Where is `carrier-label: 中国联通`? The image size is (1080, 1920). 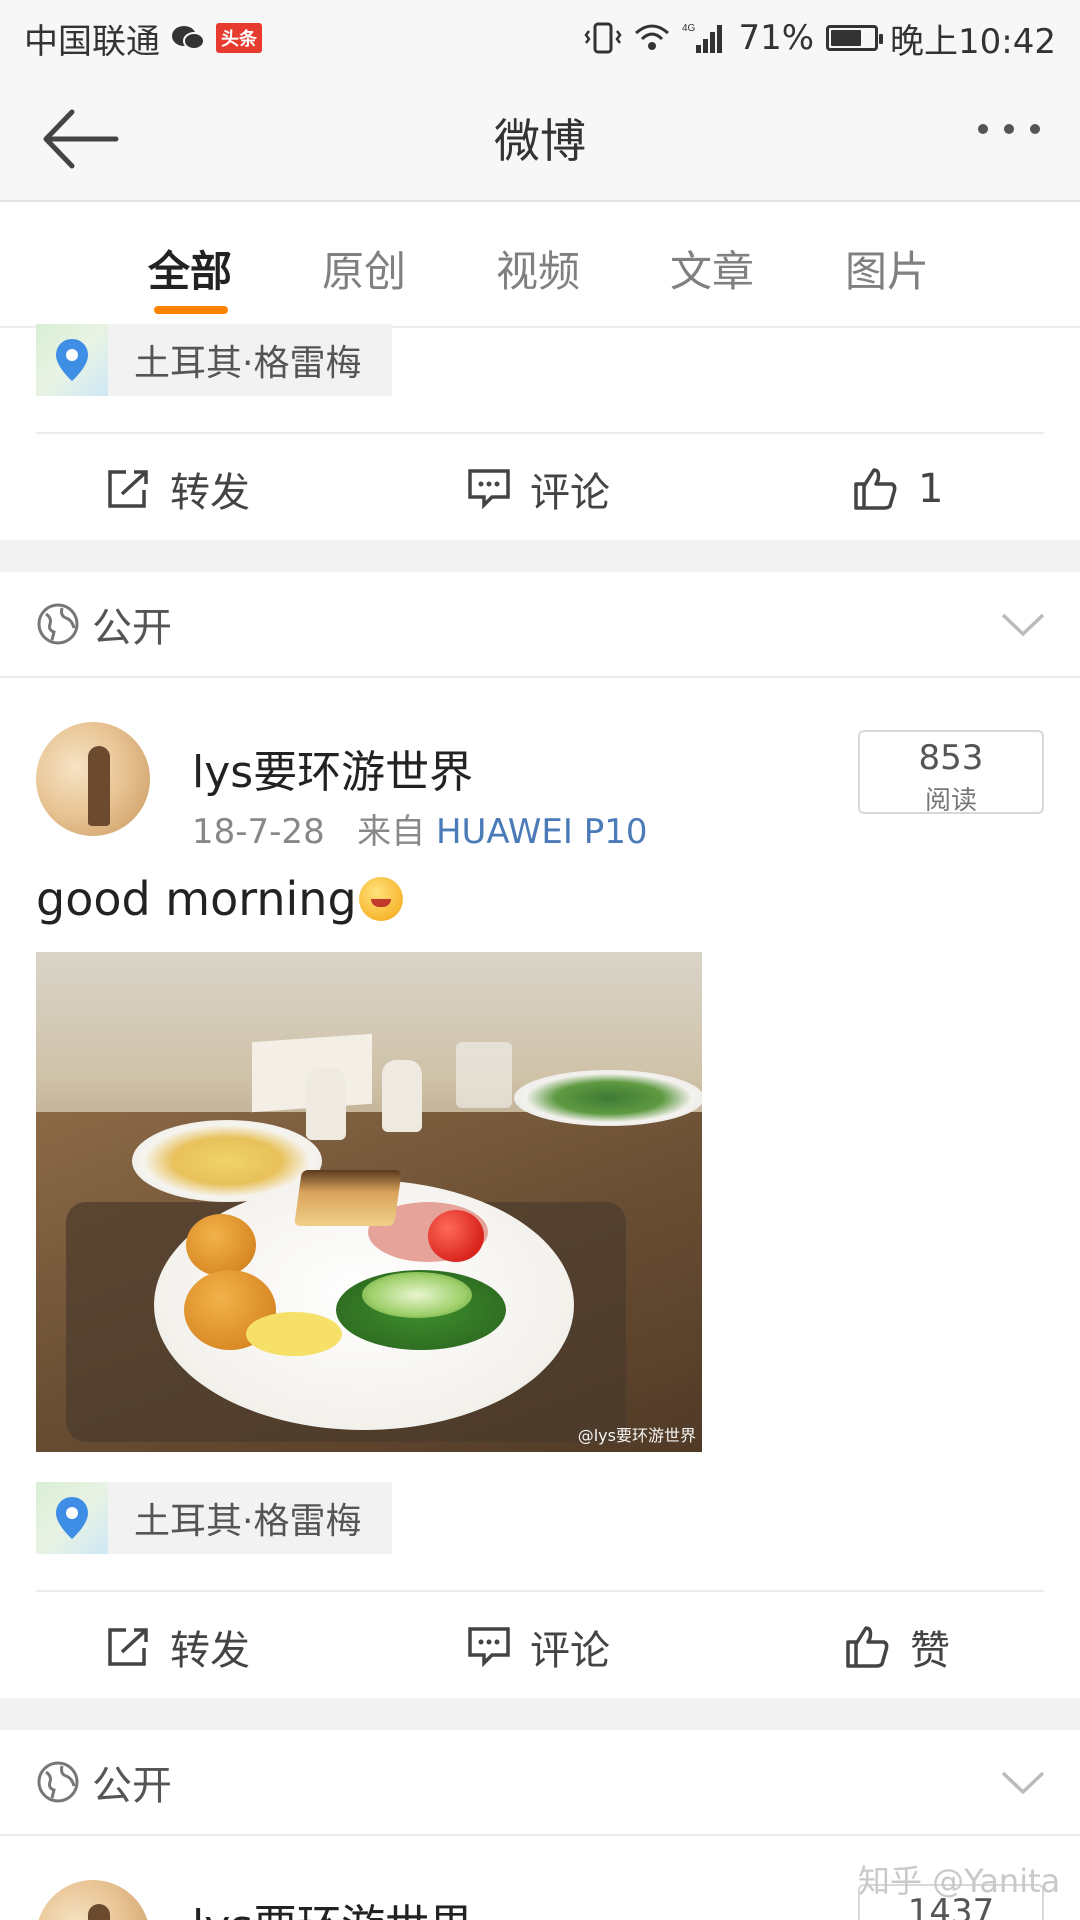
carrier-label: 中国联通 is located at coordinates (92, 41).